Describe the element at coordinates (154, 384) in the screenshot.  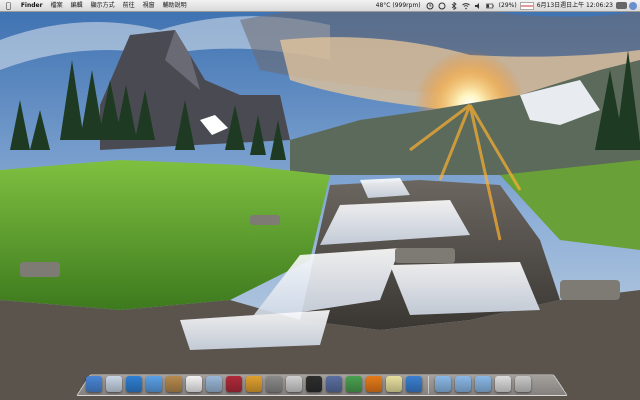
I see `dock-ichat-icon` at that location.